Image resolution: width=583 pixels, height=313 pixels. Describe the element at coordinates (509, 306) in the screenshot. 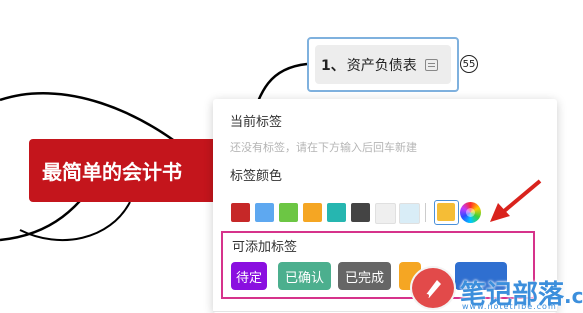

I see `watermark-subtext: www.notetribe.com` at that location.